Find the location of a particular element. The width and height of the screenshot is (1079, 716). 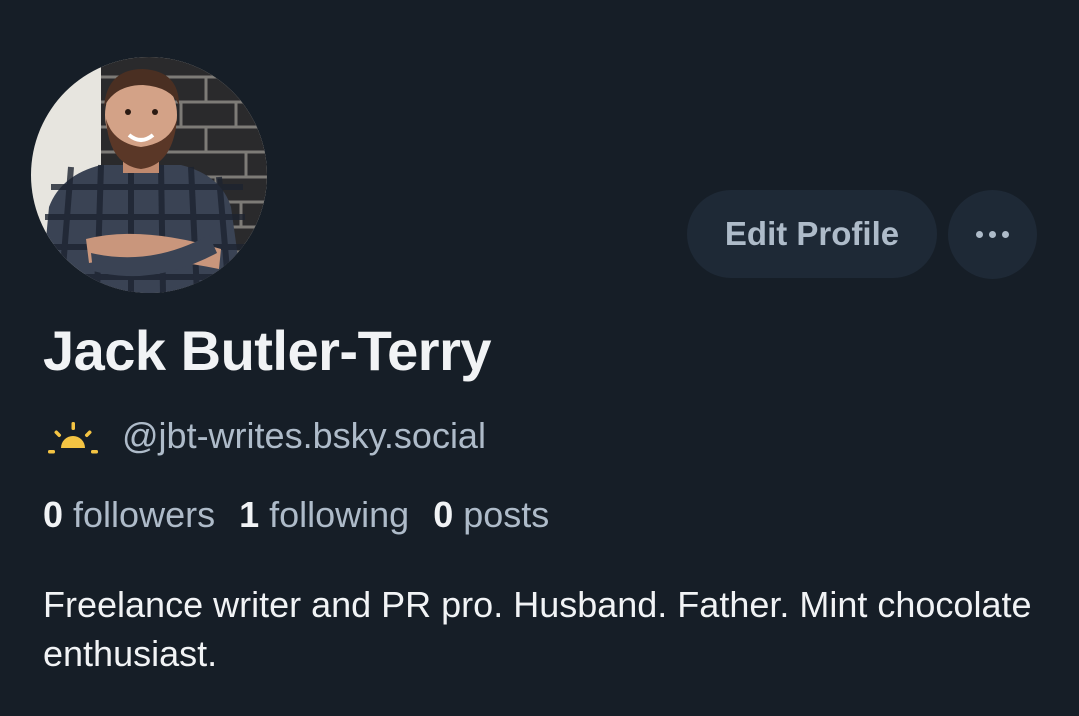

edit-profile-button: Edit Profile is located at coordinates (812, 234).